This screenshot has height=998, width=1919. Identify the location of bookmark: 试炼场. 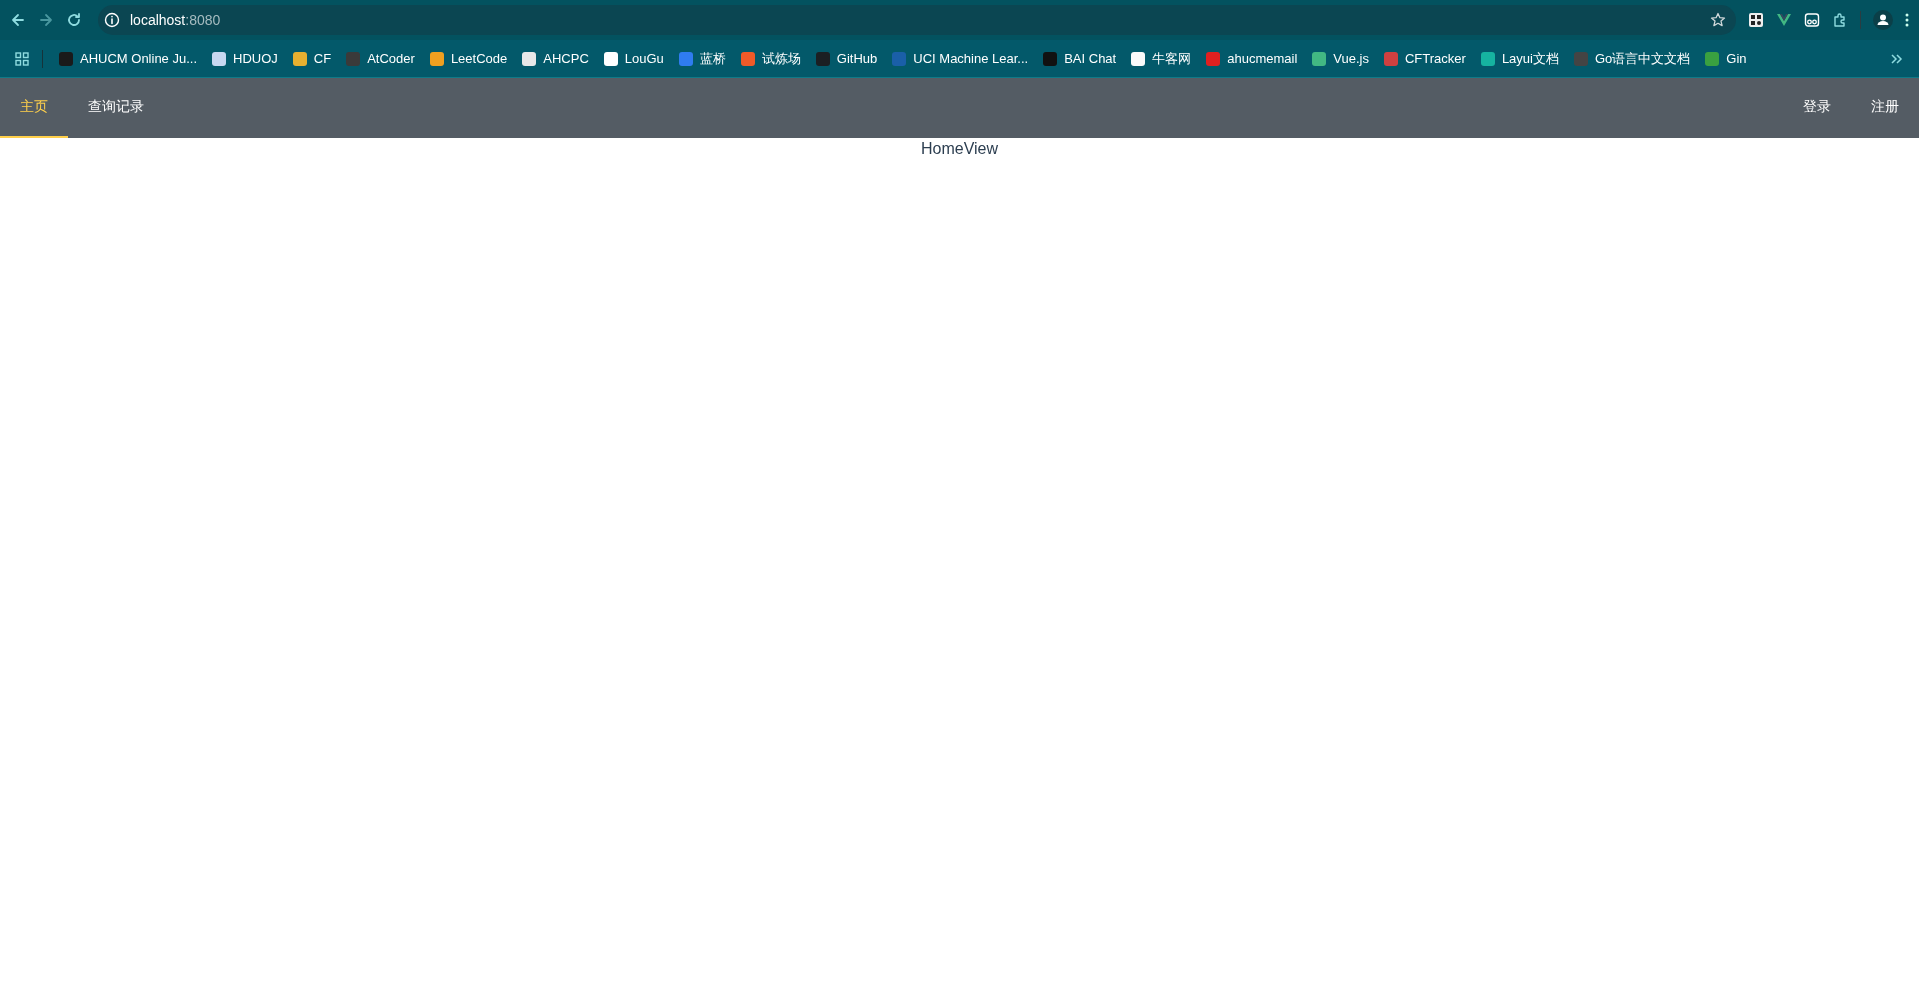
(770, 58).